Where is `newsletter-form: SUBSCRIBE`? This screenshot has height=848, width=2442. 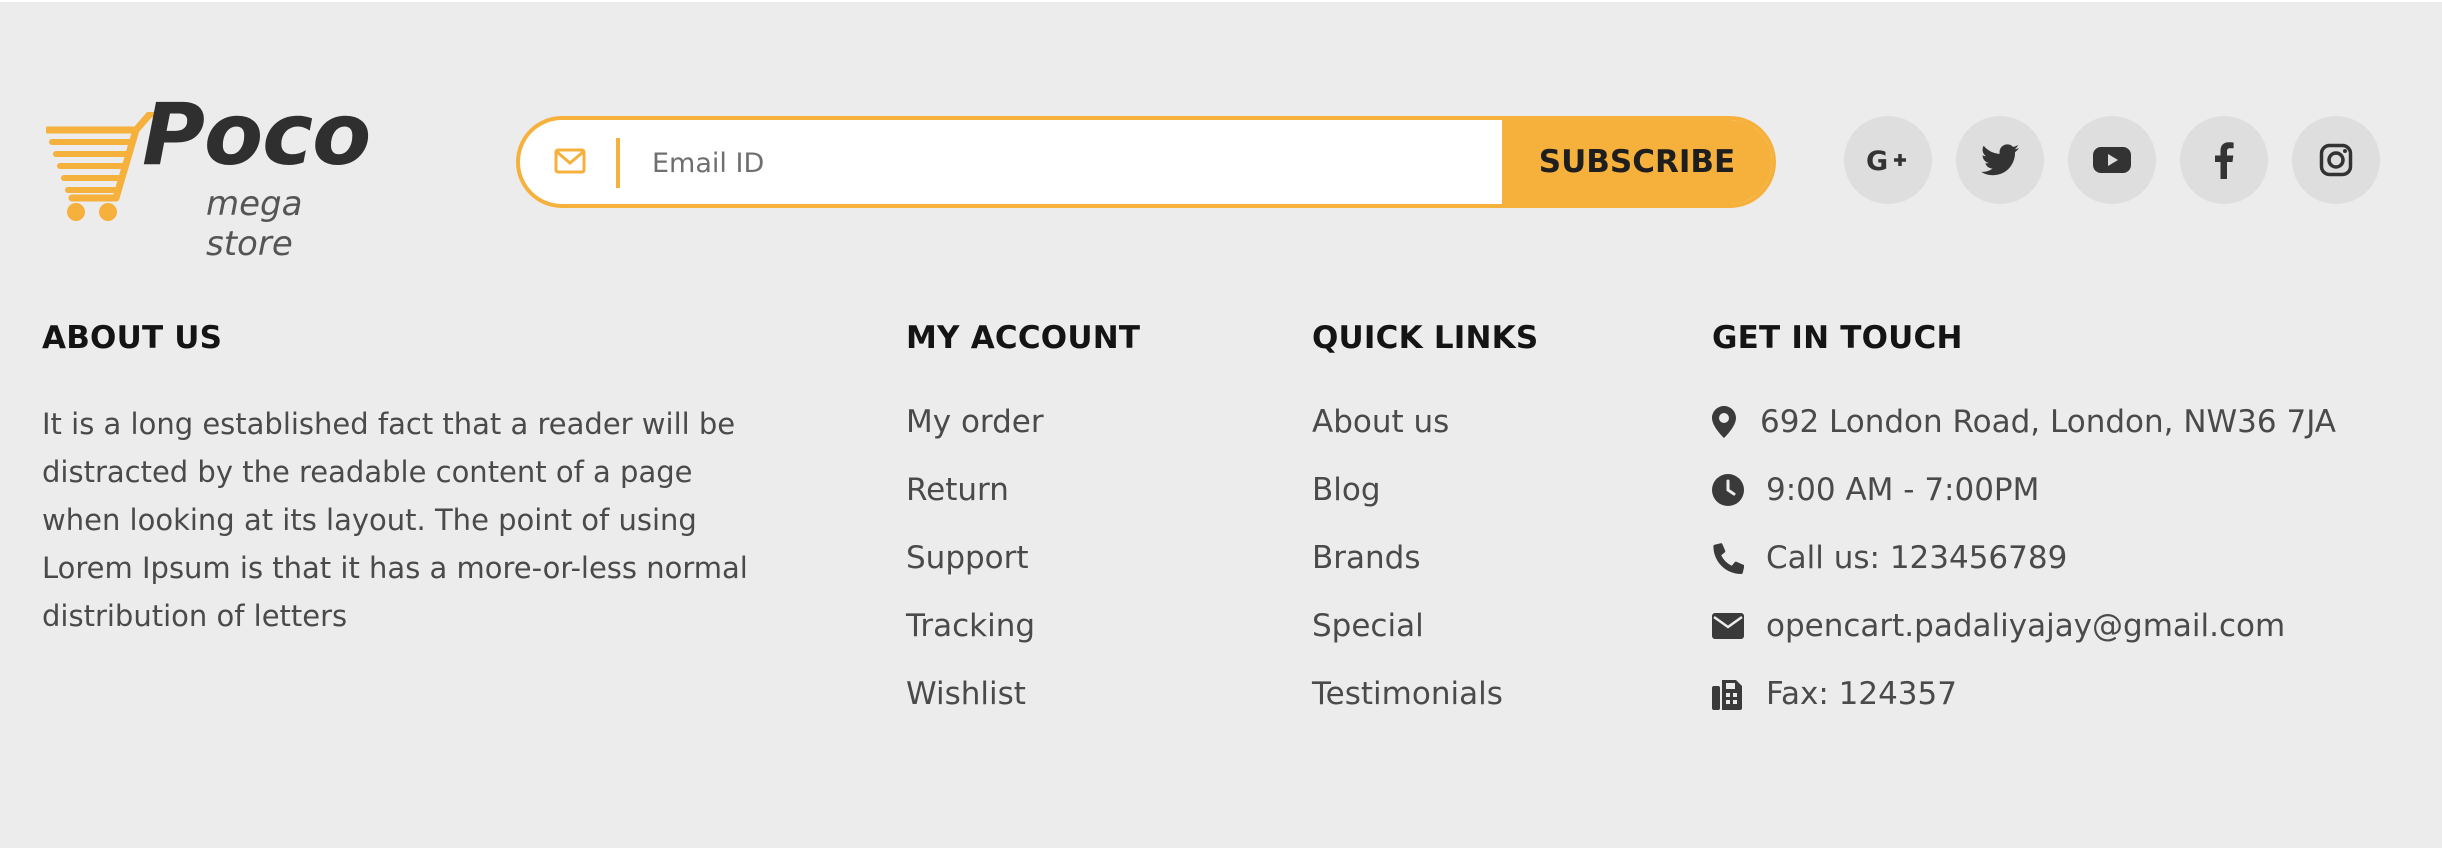
newsletter-form: SUBSCRIBE is located at coordinates (1146, 162).